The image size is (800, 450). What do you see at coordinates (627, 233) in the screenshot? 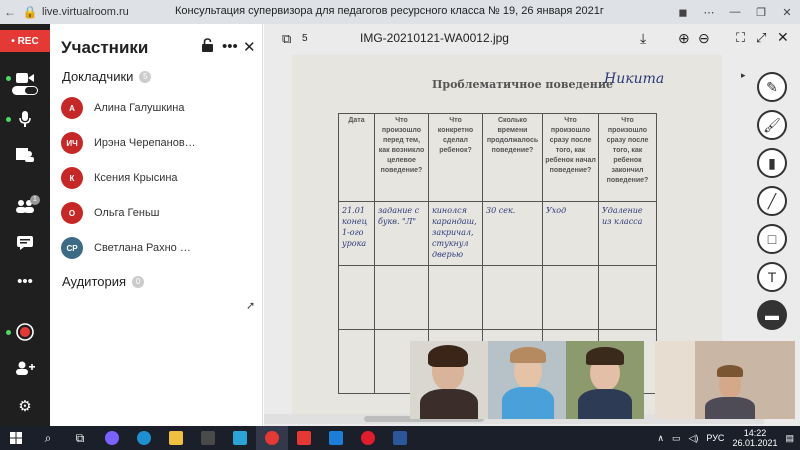
I see `table-cell: Удаление из класса` at bounding box center [627, 233].